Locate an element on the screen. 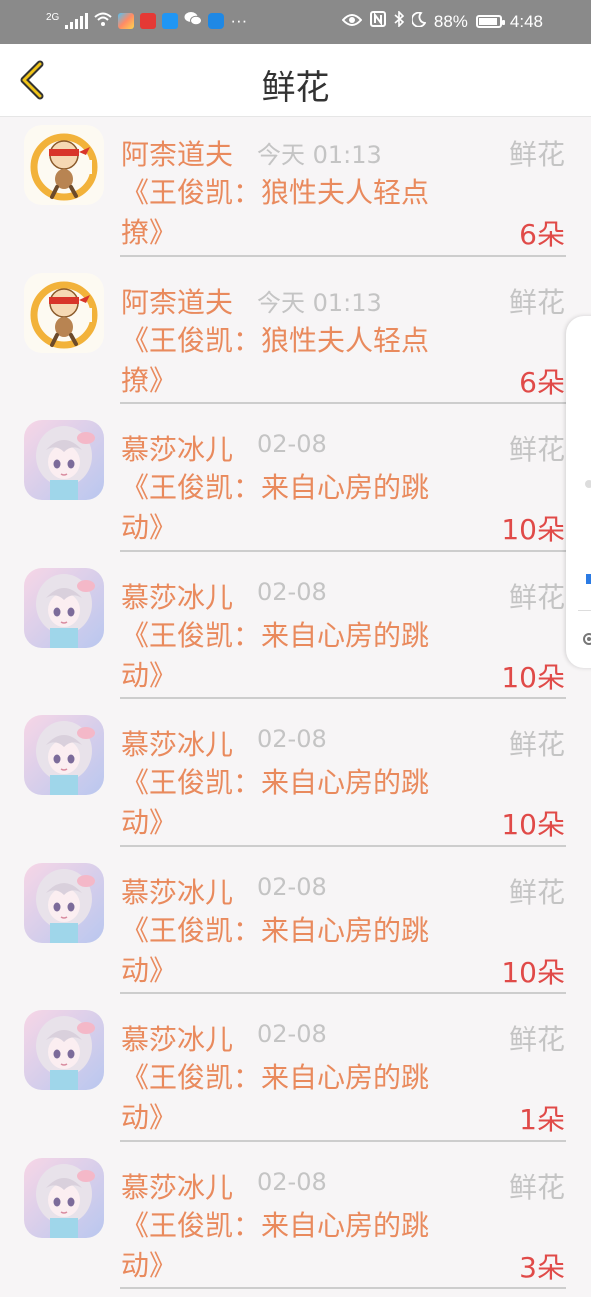 This screenshot has height=1297, width=591. gift-count: 1朵 is located at coordinates (542, 1118).